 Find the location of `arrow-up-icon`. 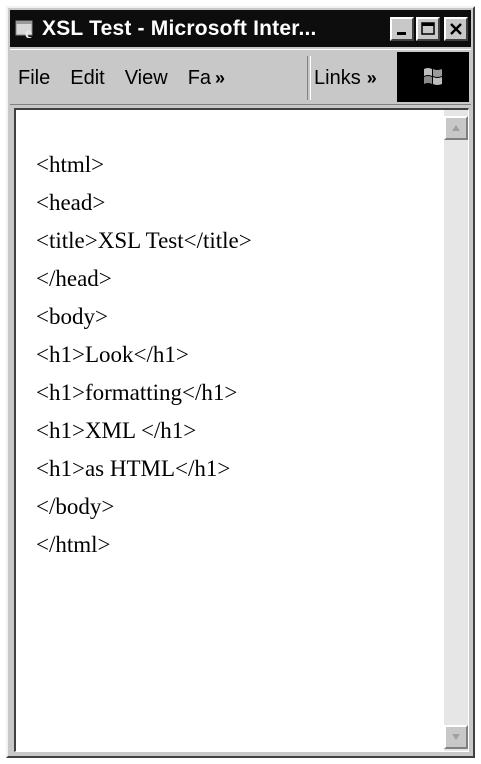

arrow-up-icon is located at coordinates (456, 128).